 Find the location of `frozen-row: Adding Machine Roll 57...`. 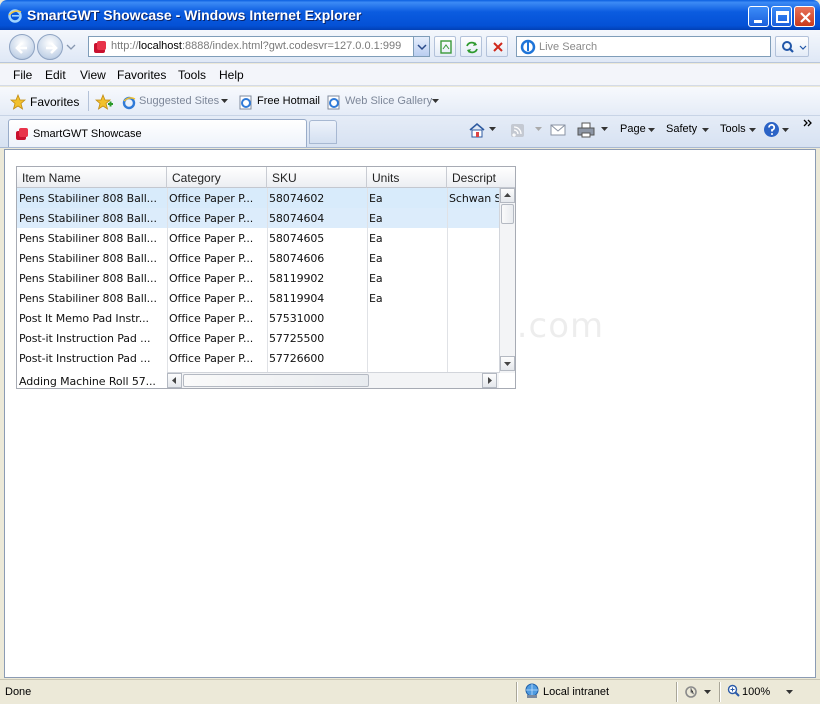

frozen-row: Adding Machine Roll 57... is located at coordinates (92, 379).